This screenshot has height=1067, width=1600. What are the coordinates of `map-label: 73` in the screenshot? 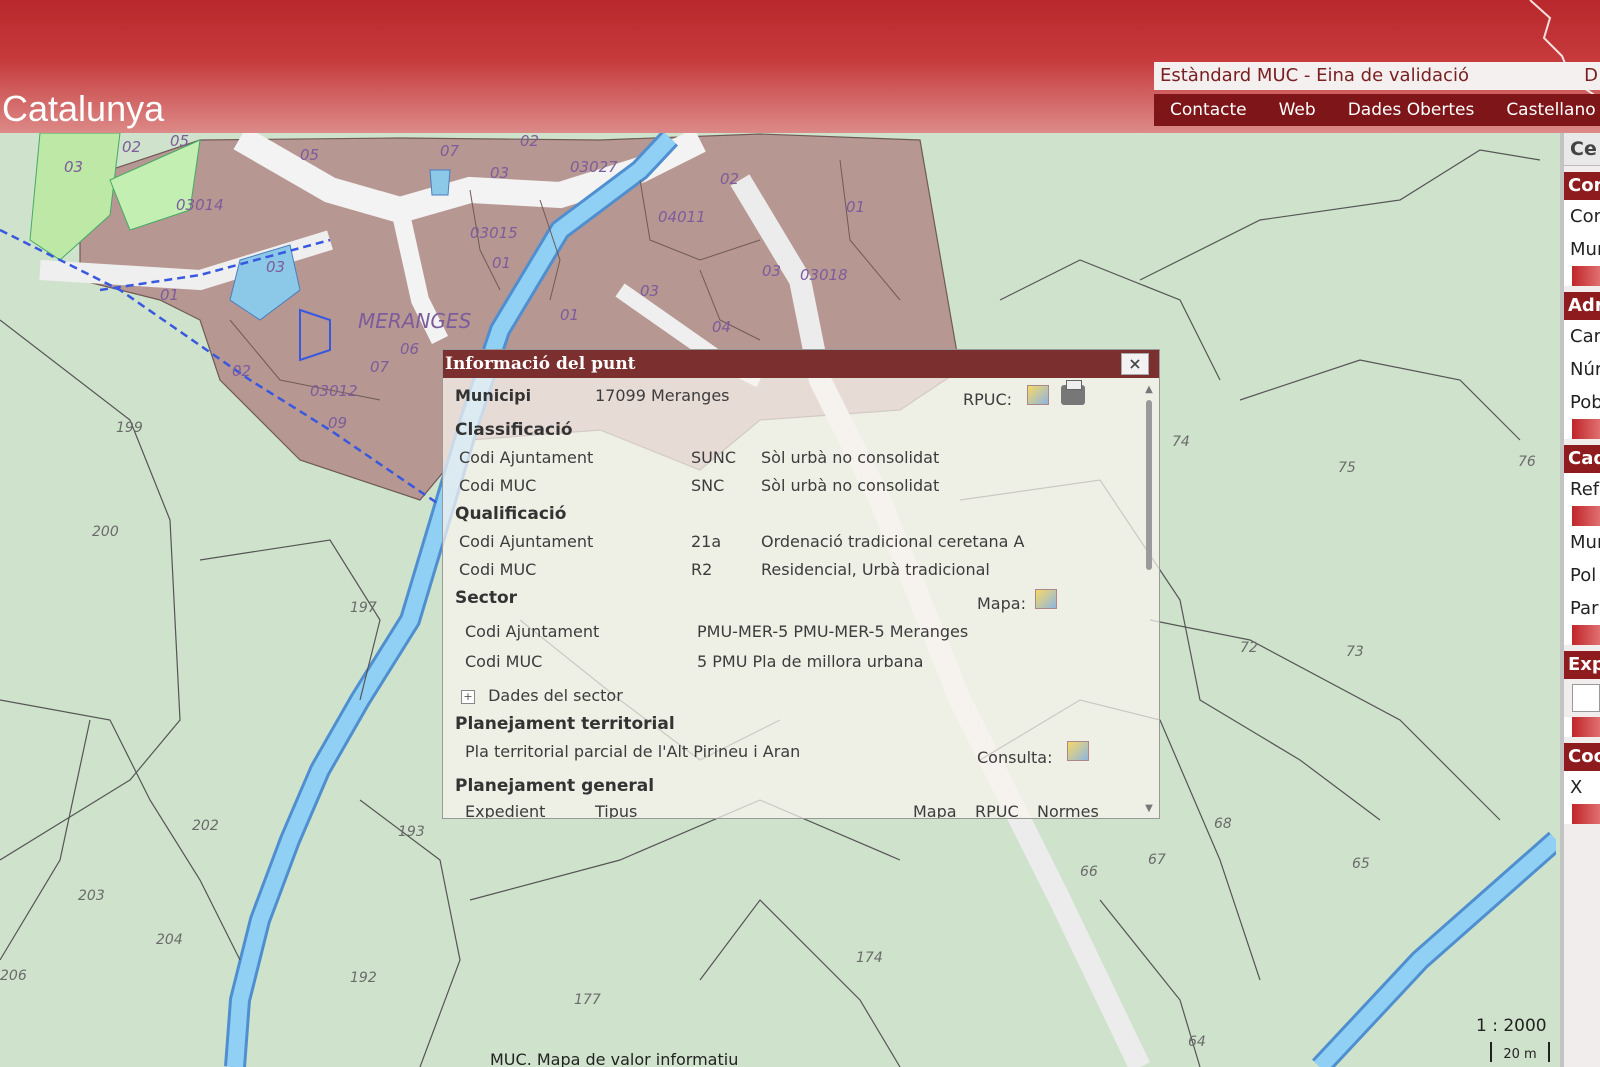 It's located at (1355, 652).